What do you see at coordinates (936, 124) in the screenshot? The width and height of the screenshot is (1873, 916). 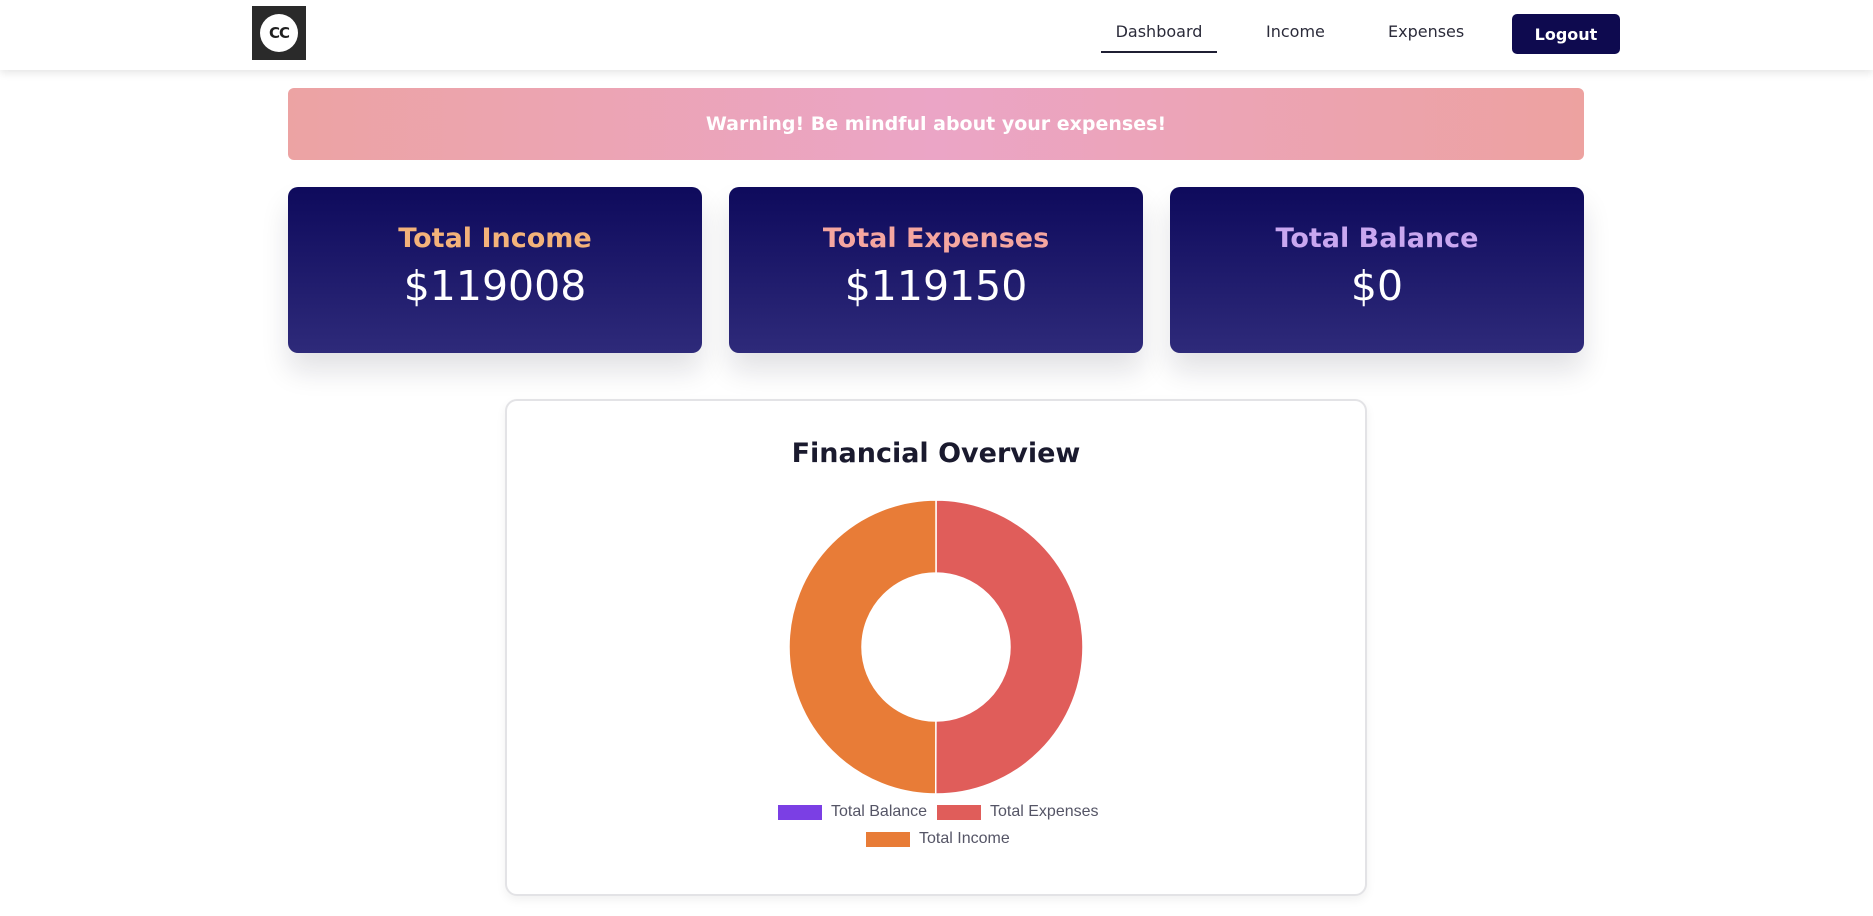 I see `expense-warning-banner: Warning! Be mindful about your expenses!` at bounding box center [936, 124].